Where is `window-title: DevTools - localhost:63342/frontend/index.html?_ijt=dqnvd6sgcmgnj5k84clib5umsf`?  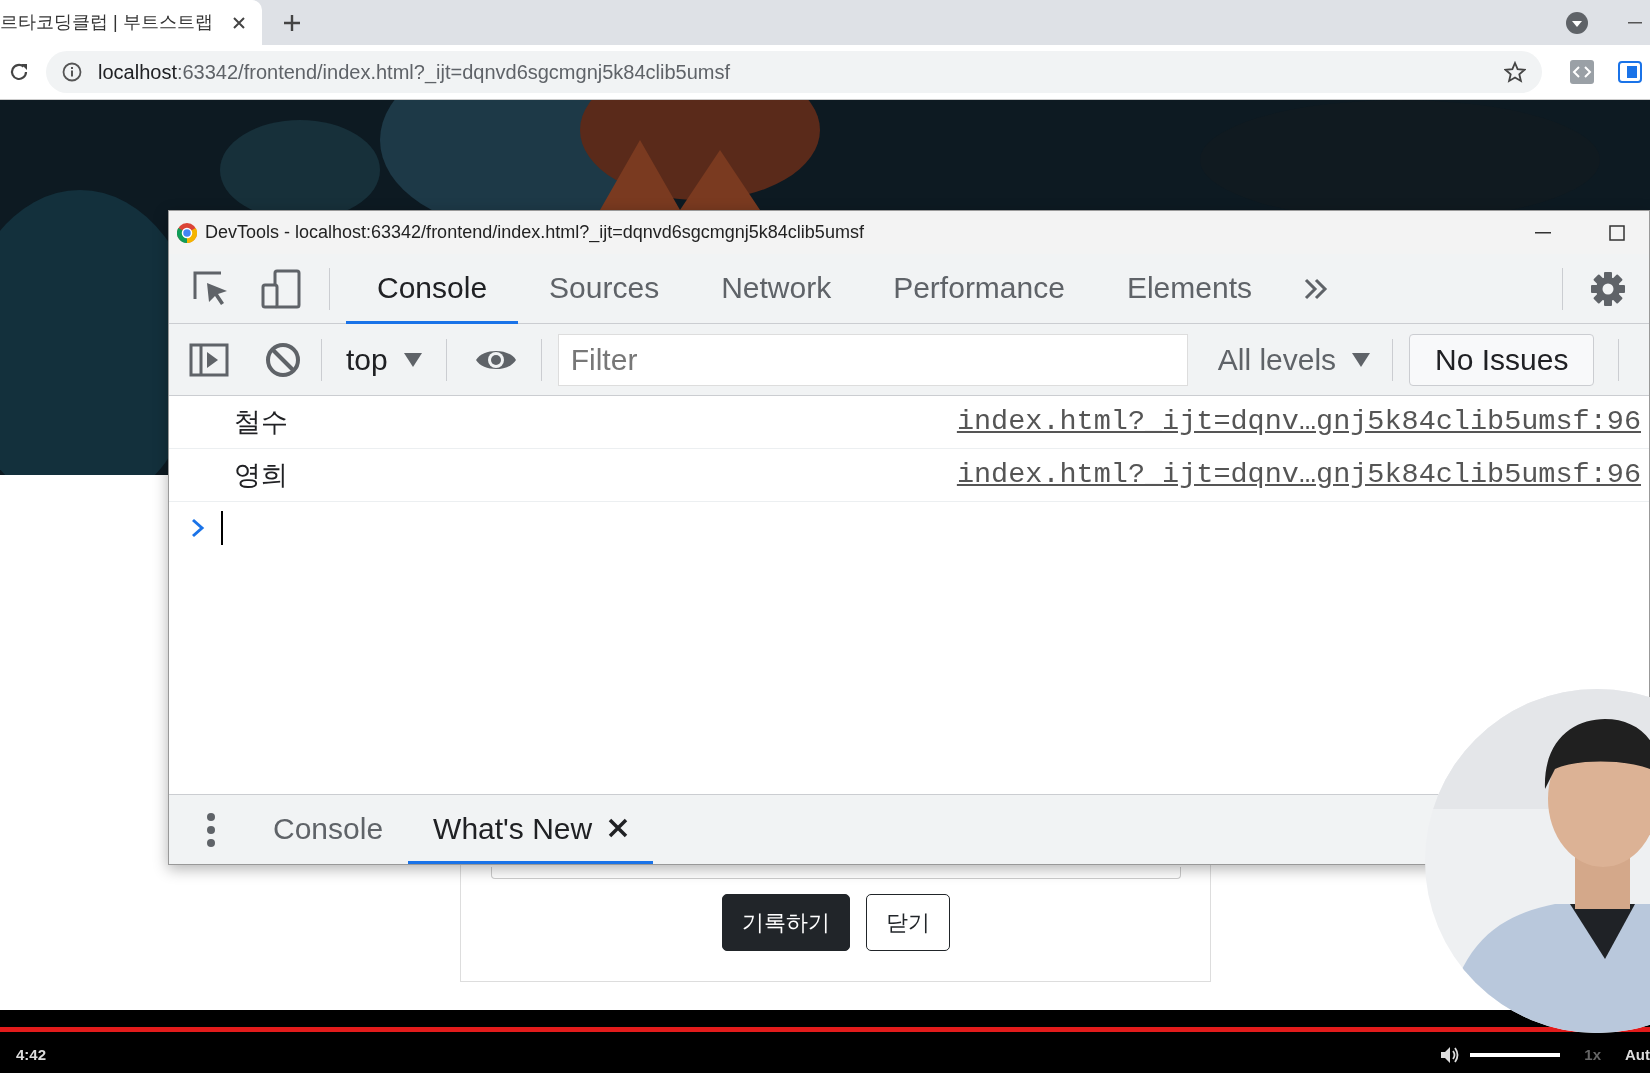
window-title: DevTools - localhost:63342/frontend/index.html?_ijt=dqnvd6sgcmgnj5k84clib5umsf is located at coordinates (535, 233).